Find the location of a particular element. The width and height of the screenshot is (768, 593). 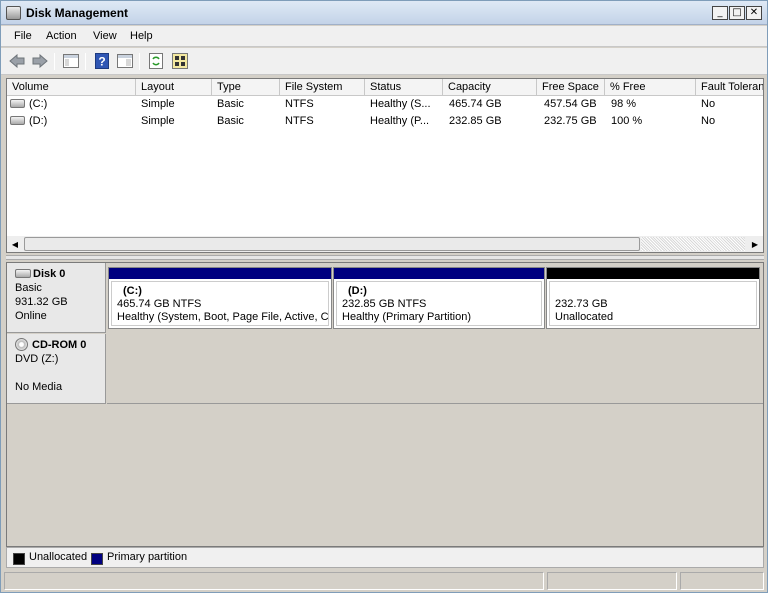

volume-capacity: 465.74 GB is located at coordinates (475, 104).